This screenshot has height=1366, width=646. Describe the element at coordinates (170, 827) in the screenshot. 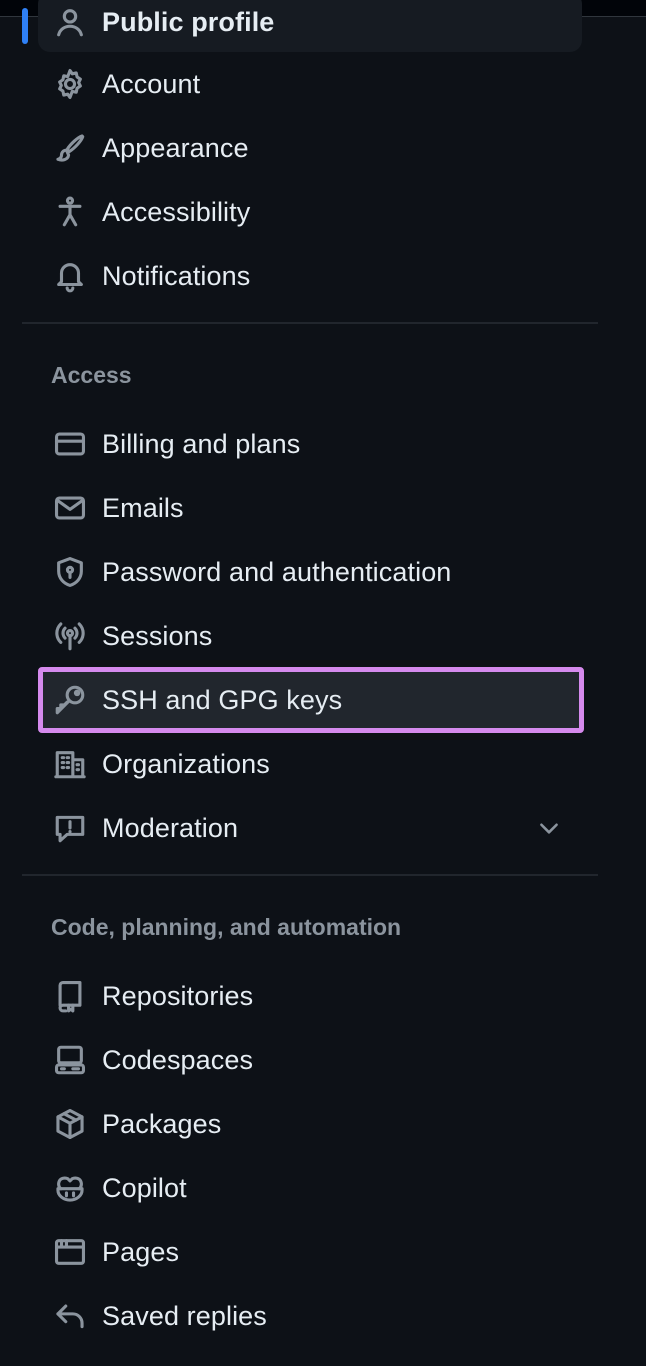

I see `sidebar-item-label: Moderation` at that location.